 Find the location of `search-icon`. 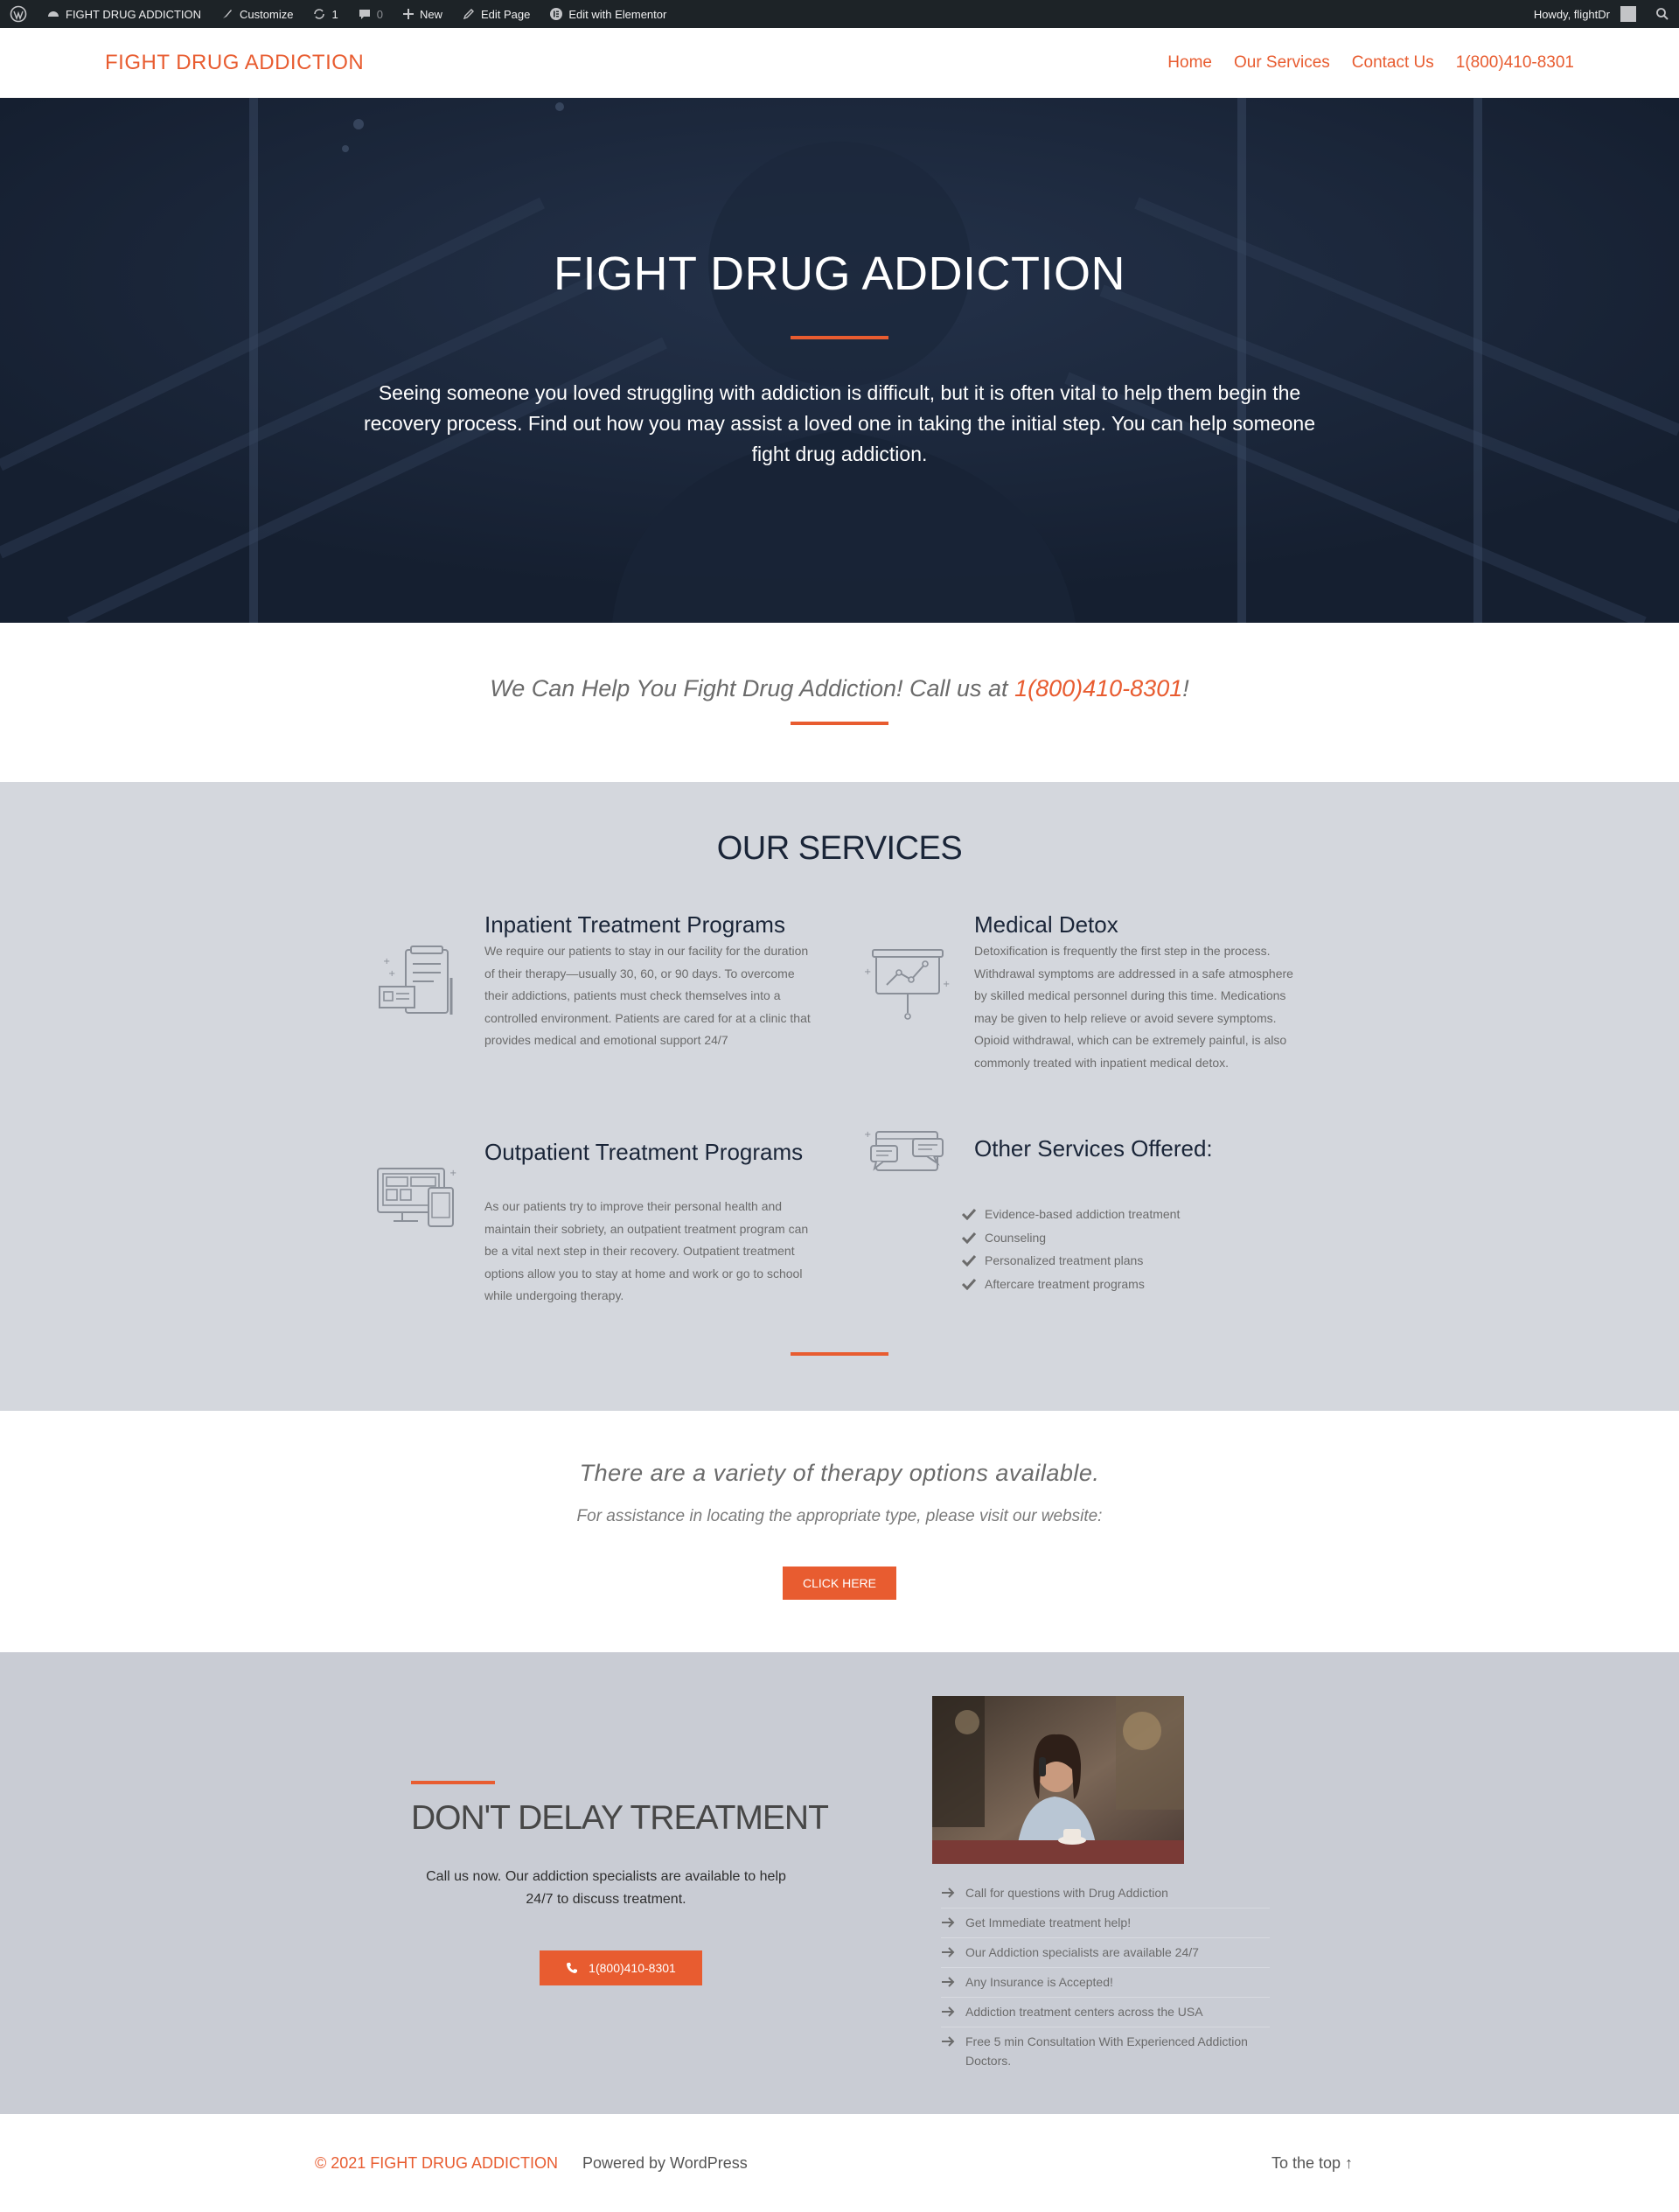

search-icon is located at coordinates (1663, 14).